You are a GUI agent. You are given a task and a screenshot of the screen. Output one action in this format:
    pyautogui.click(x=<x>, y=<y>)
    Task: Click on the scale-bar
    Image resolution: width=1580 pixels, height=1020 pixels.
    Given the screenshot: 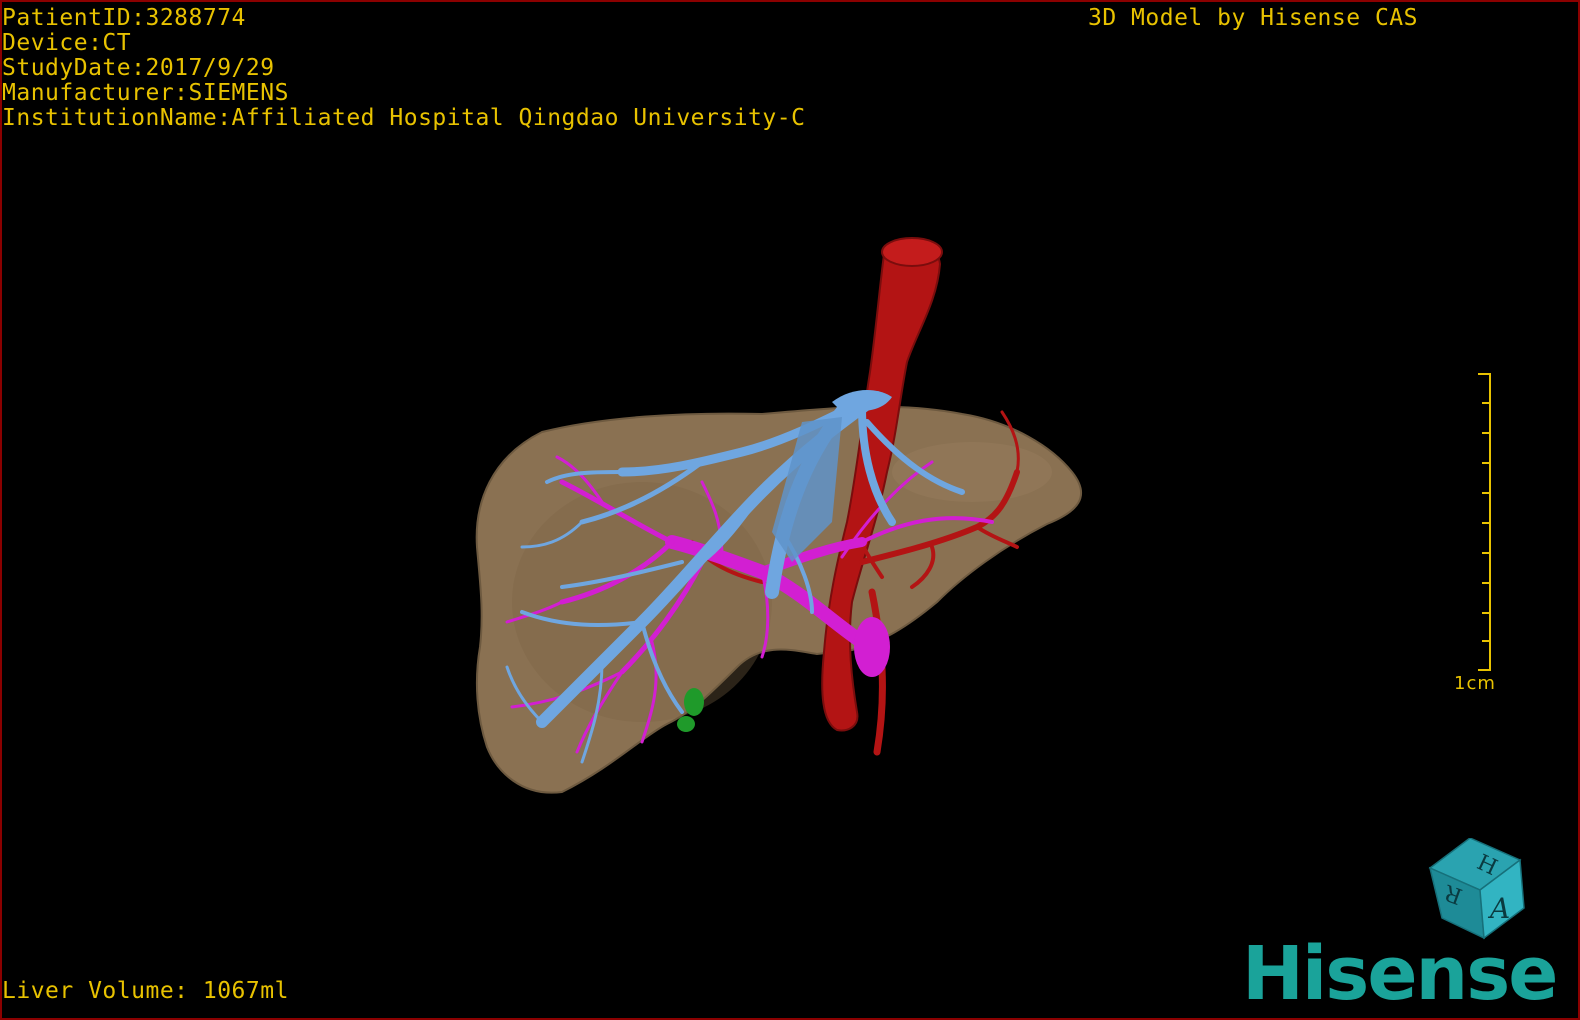 What is the action you would take?
    pyautogui.click(x=1484, y=522)
    